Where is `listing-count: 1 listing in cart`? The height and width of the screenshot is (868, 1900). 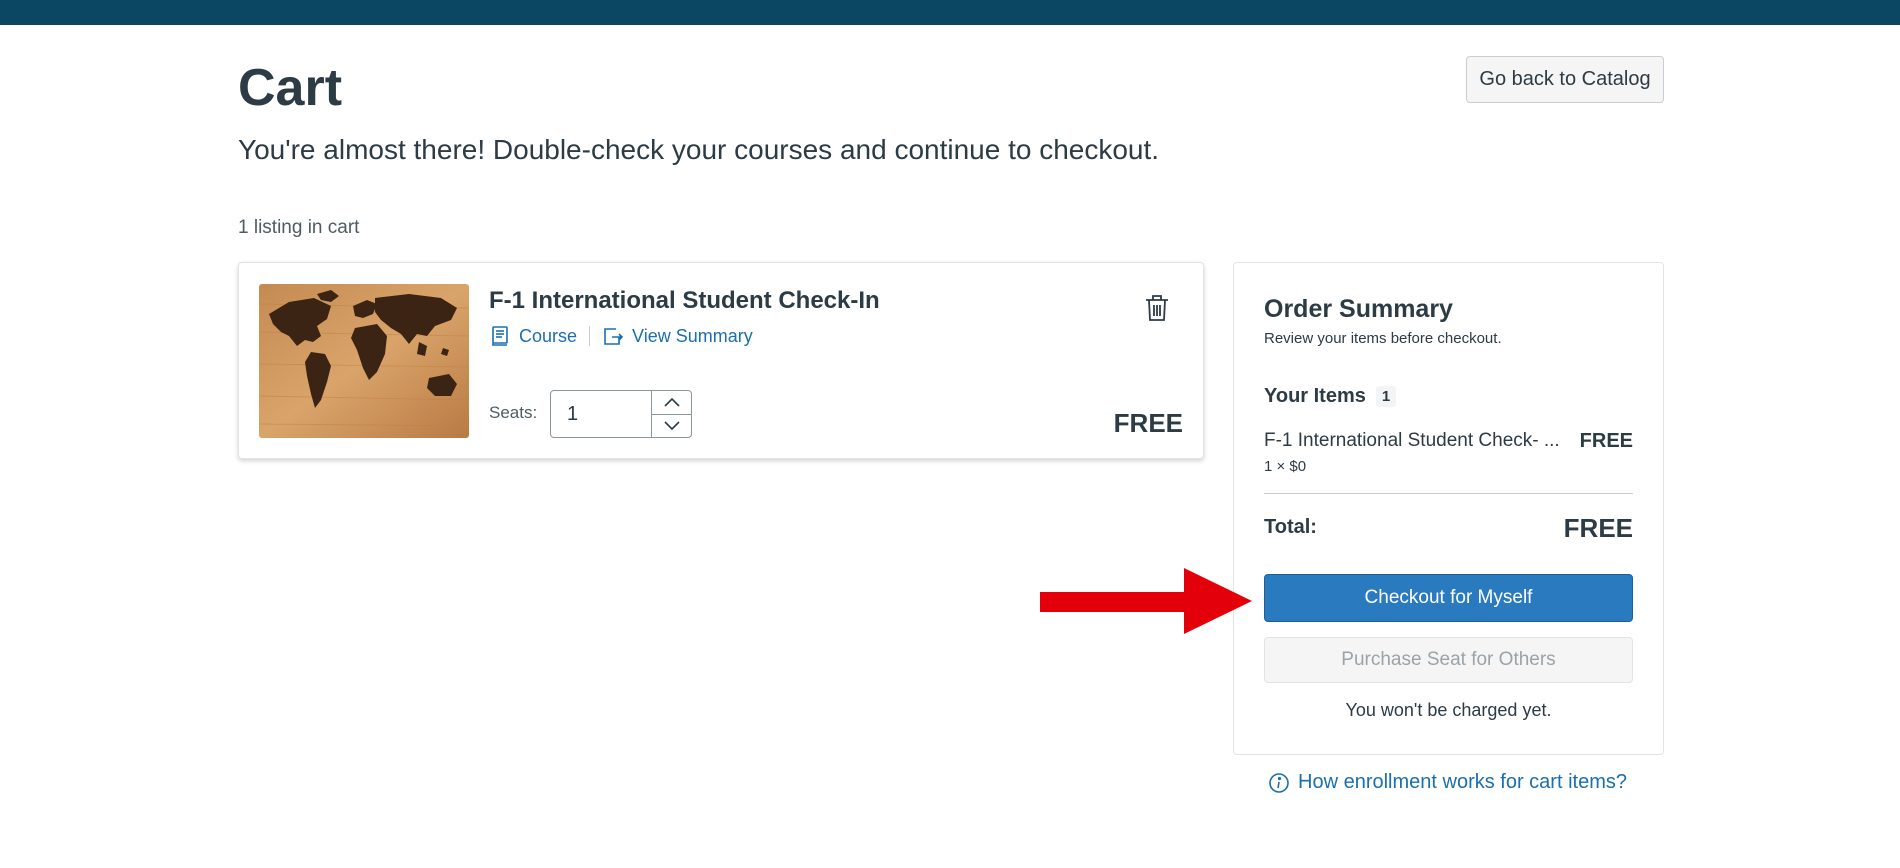
listing-count: 1 listing in cart is located at coordinates (299, 227).